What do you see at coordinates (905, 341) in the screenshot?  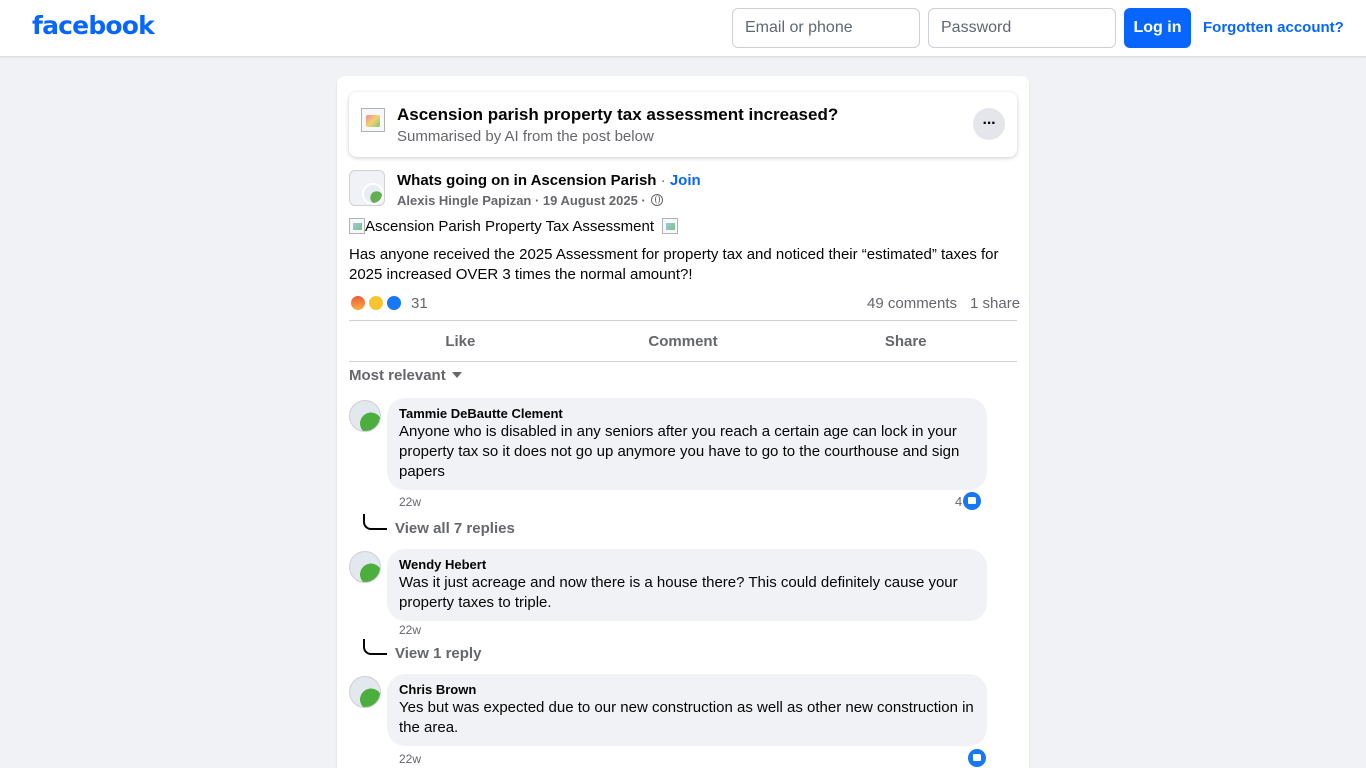 I see `share-button: Share` at bounding box center [905, 341].